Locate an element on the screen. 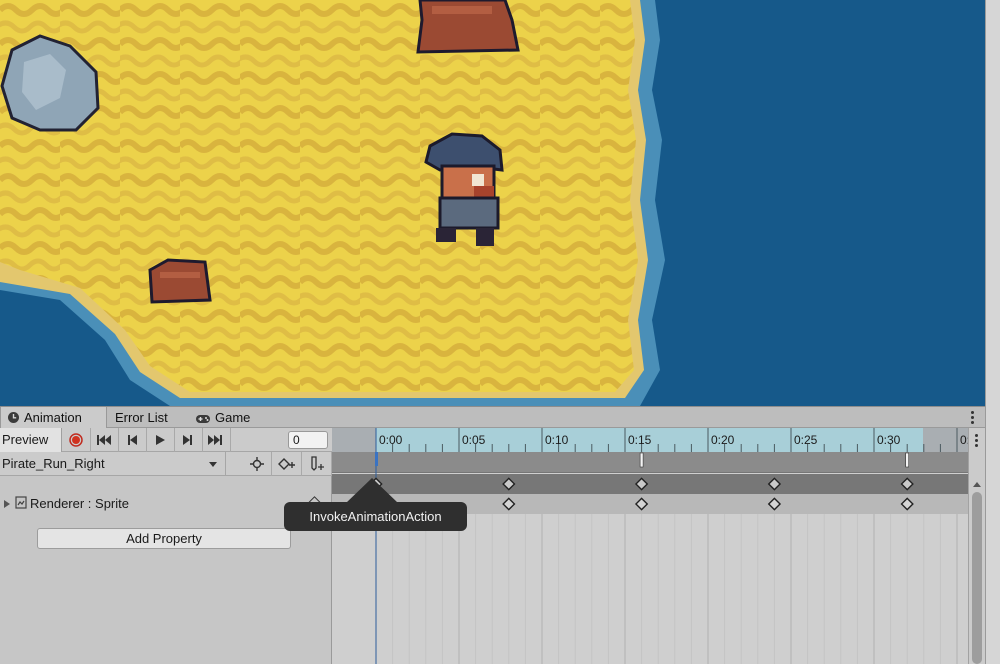  tab-animation: Animation is located at coordinates (53, 417).